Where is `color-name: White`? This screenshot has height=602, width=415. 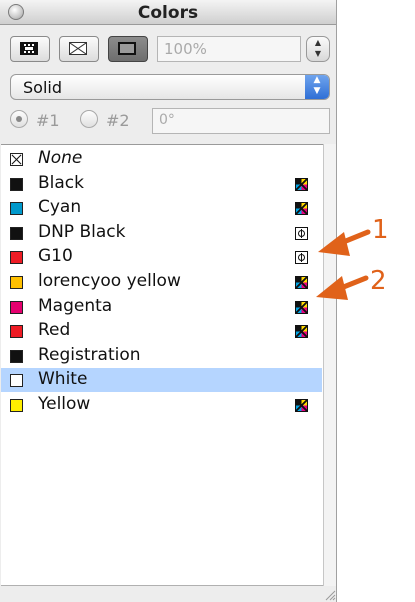 color-name: White is located at coordinates (63, 379).